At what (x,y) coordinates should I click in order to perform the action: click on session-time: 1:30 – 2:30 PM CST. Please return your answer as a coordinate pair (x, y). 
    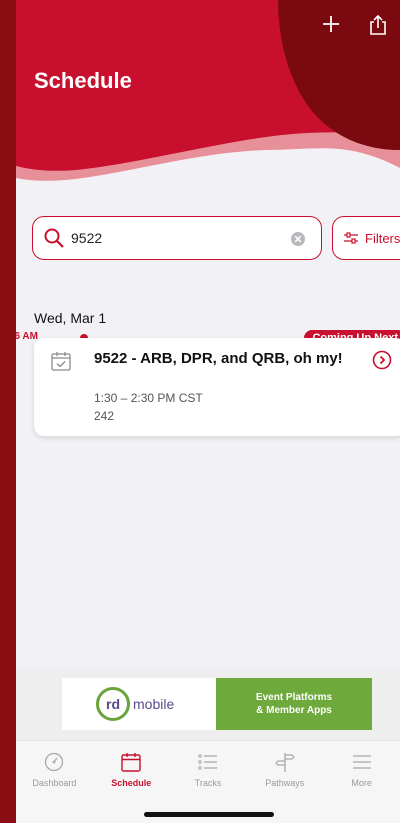
    Looking at the image, I should click on (148, 398).